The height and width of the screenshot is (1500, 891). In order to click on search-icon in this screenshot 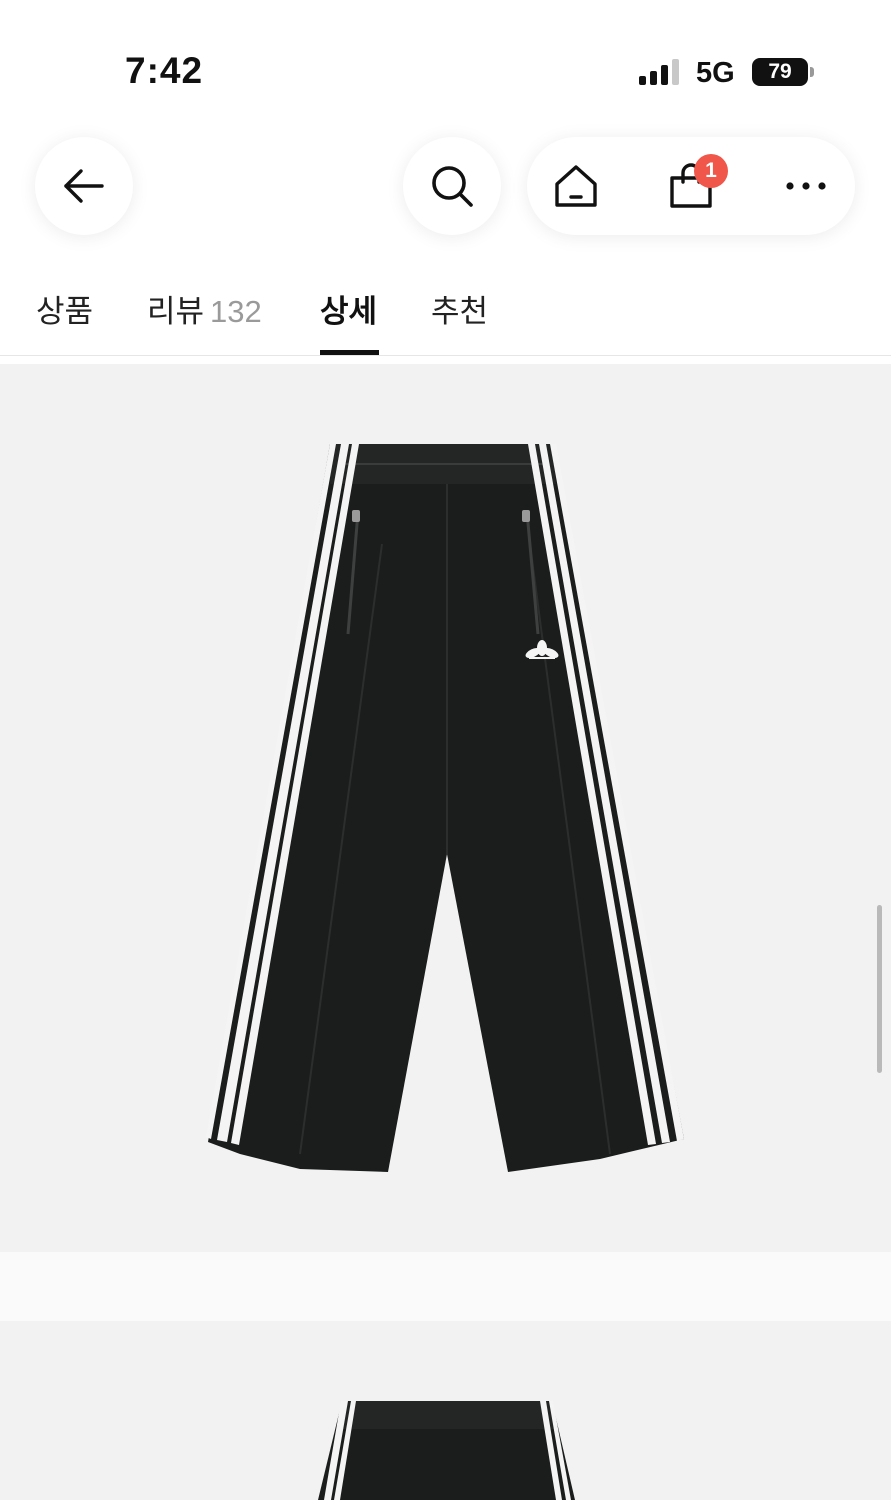, I will do `click(452, 186)`.